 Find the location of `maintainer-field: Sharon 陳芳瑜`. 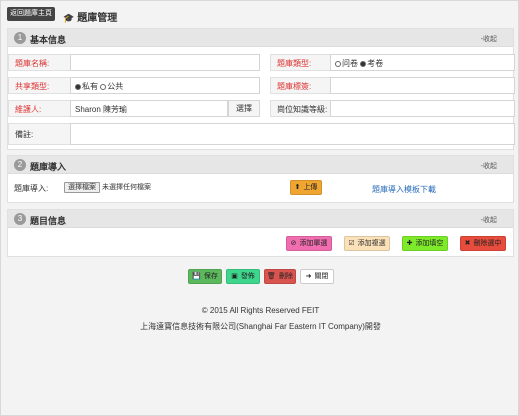

maintainer-field: Sharon 陳芳瑜 is located at coordinates (149, 108).